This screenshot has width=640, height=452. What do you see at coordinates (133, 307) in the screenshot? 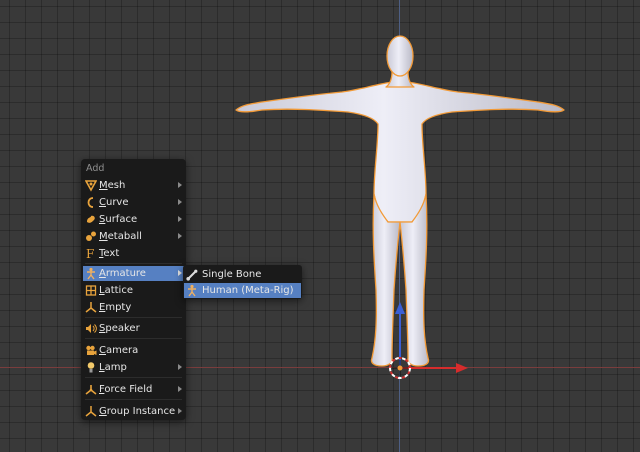
I see `menu-item-empty: Empty` at bounding box center [133, 307].